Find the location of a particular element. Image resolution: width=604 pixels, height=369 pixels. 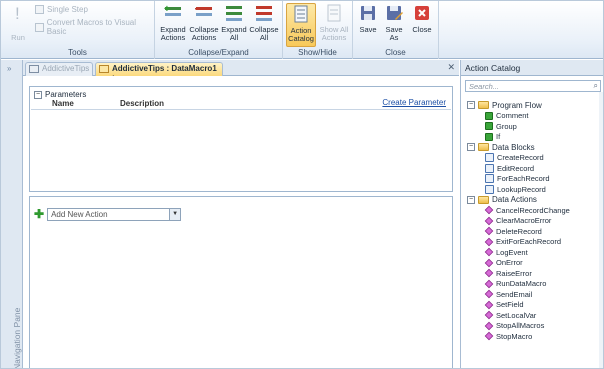

catalog-item: StopAllMacros is located at coordinates (535, 326).